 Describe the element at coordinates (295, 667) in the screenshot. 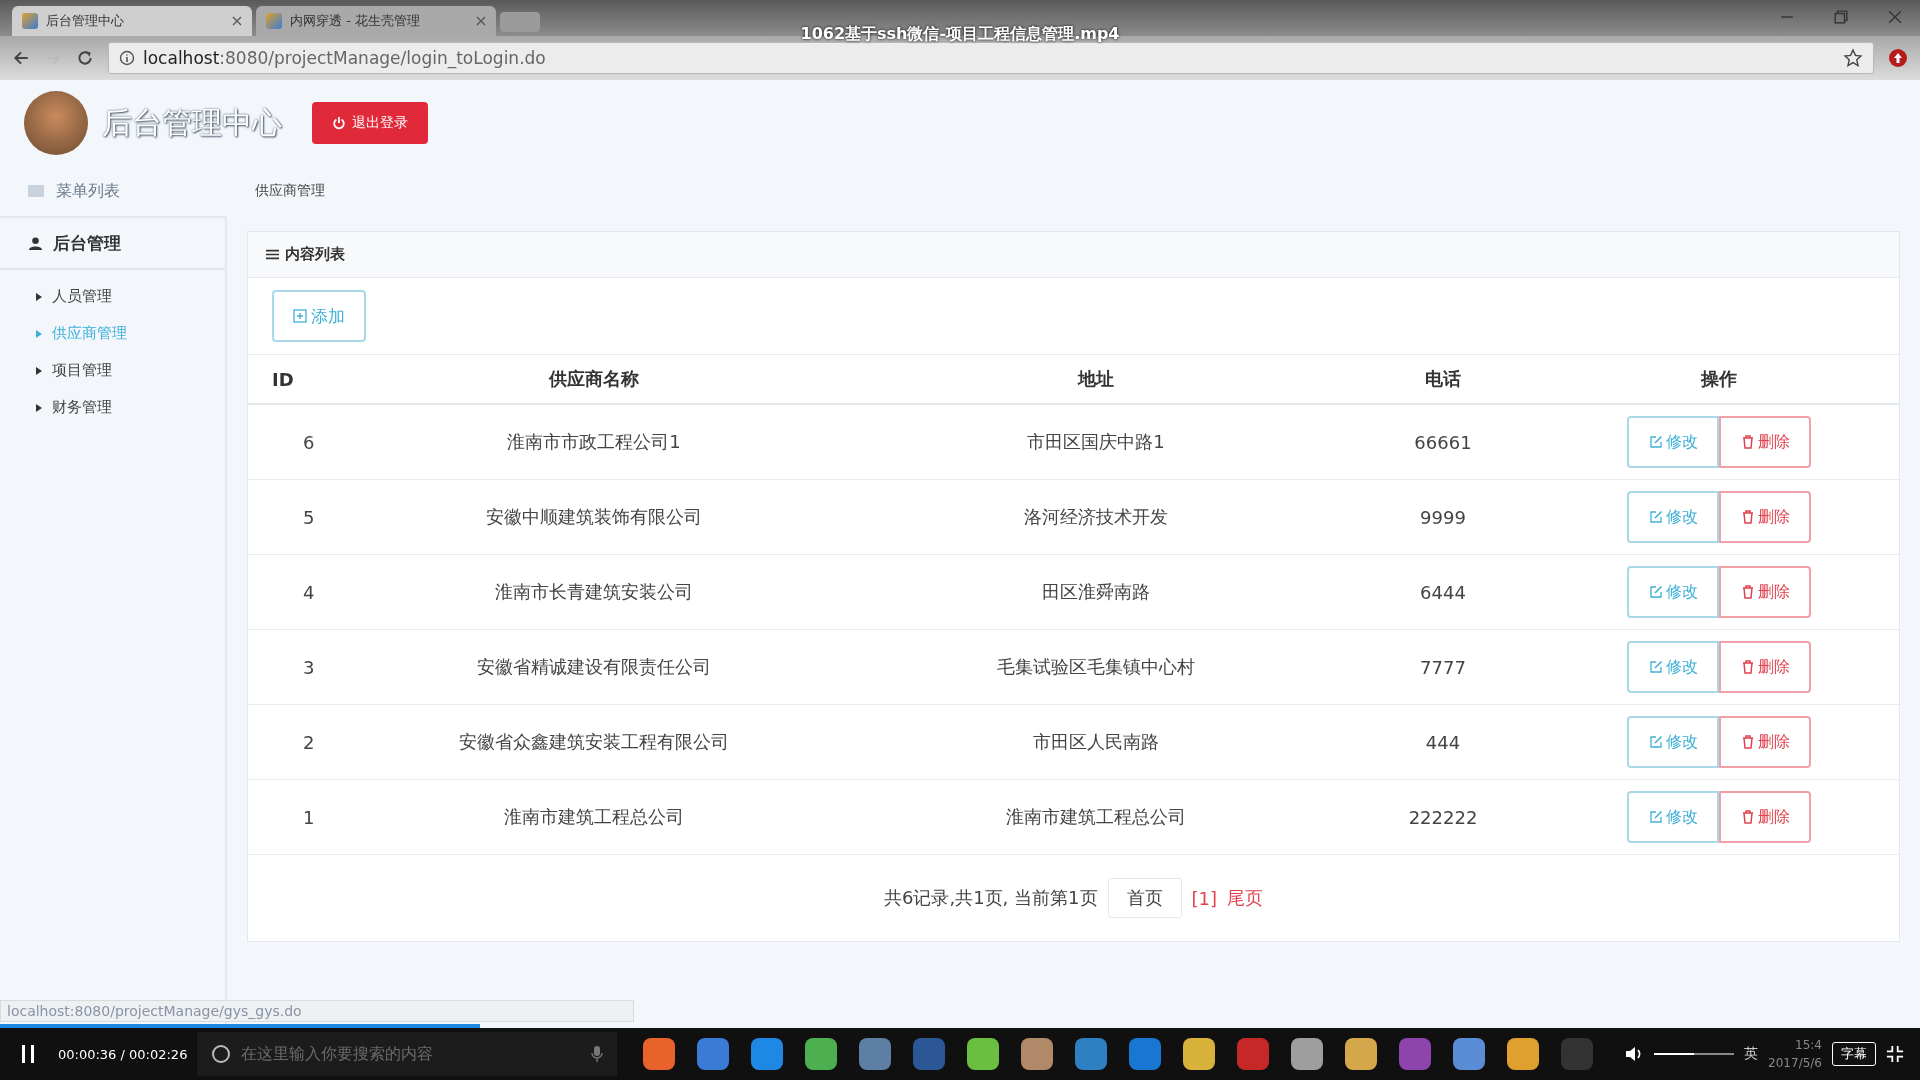

I see `table-cell: 3` at that location.